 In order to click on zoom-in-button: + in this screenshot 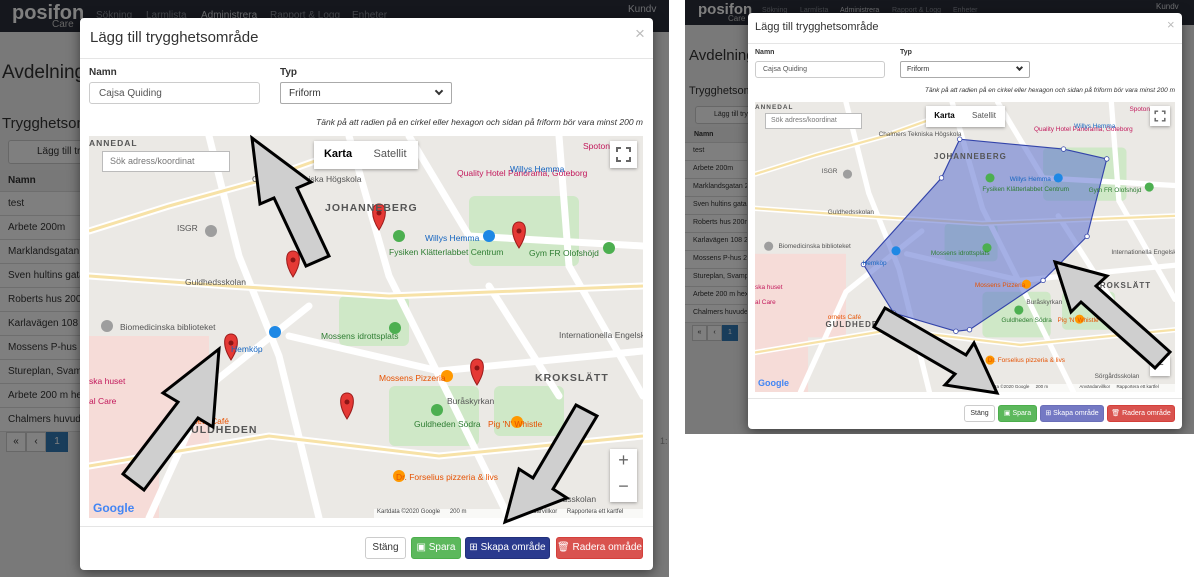, I will do `click(623, 460)`.